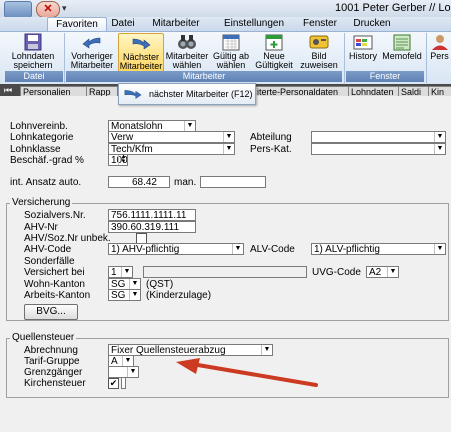 Image resolution: width=451 pixels, height=432 pixels. I want to click on arrow-right-icon, so click(141, 44).